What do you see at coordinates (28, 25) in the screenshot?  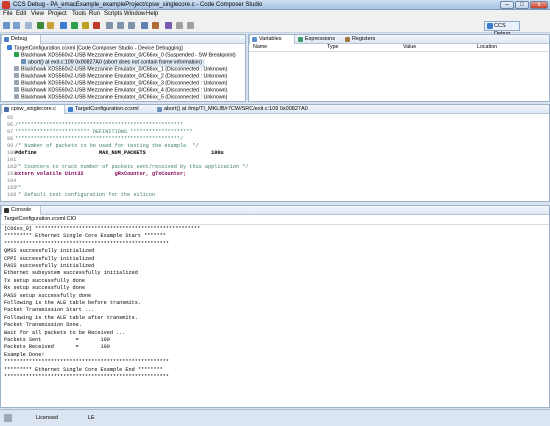 I see `print-icon` at bounding box center [28, 25].